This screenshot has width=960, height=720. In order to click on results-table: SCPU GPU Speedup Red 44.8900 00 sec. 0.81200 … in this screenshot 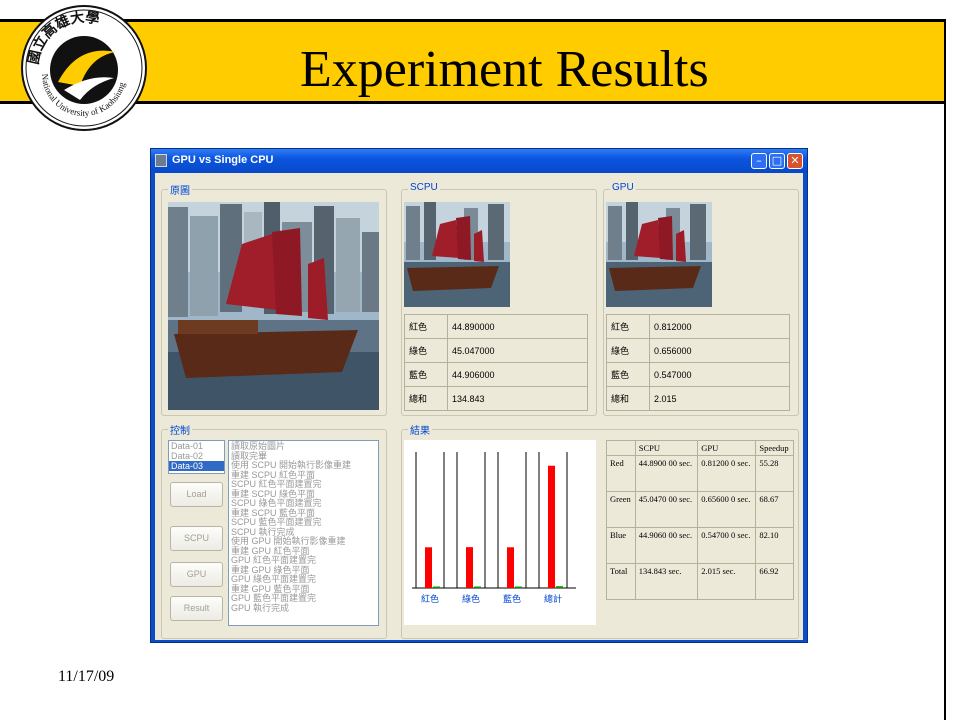, I will do `click(700, 520)`.